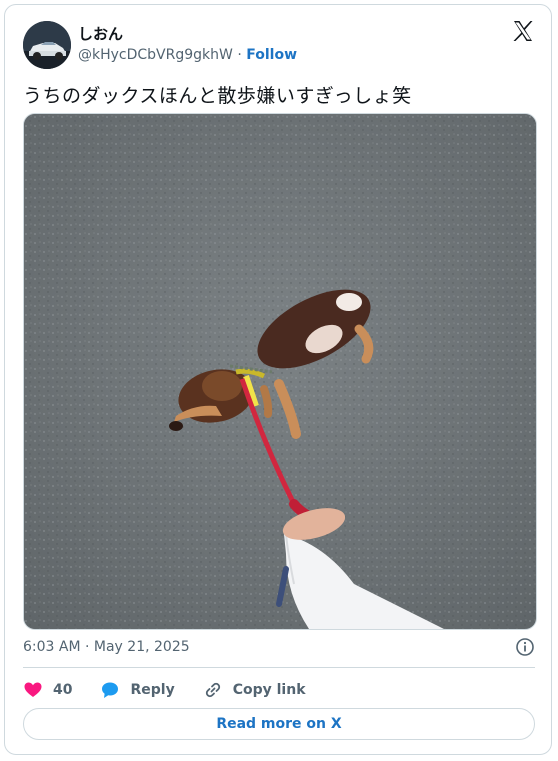 This screenshot has height=761, width=558. I want to click on info-icon, so click(525, 647).